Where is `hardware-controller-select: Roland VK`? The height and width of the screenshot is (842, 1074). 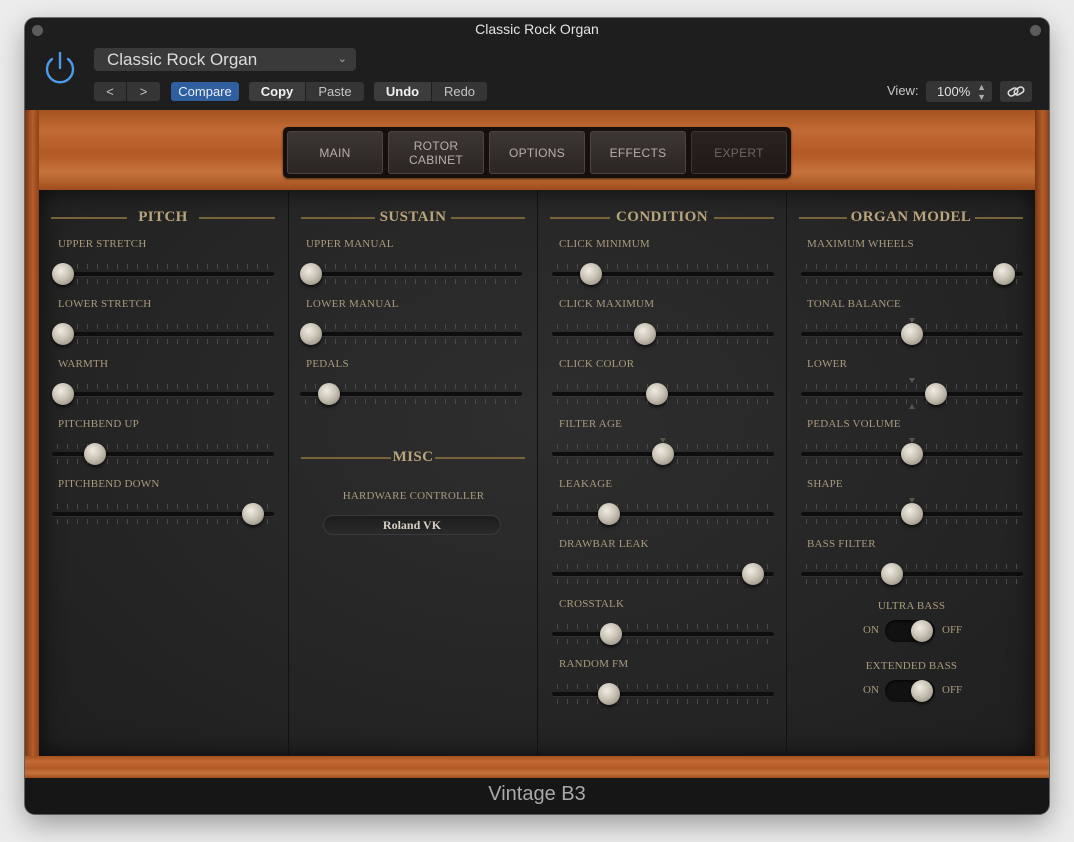 hardware-controller-select: Roland VK is located at coordinates (412, 525).